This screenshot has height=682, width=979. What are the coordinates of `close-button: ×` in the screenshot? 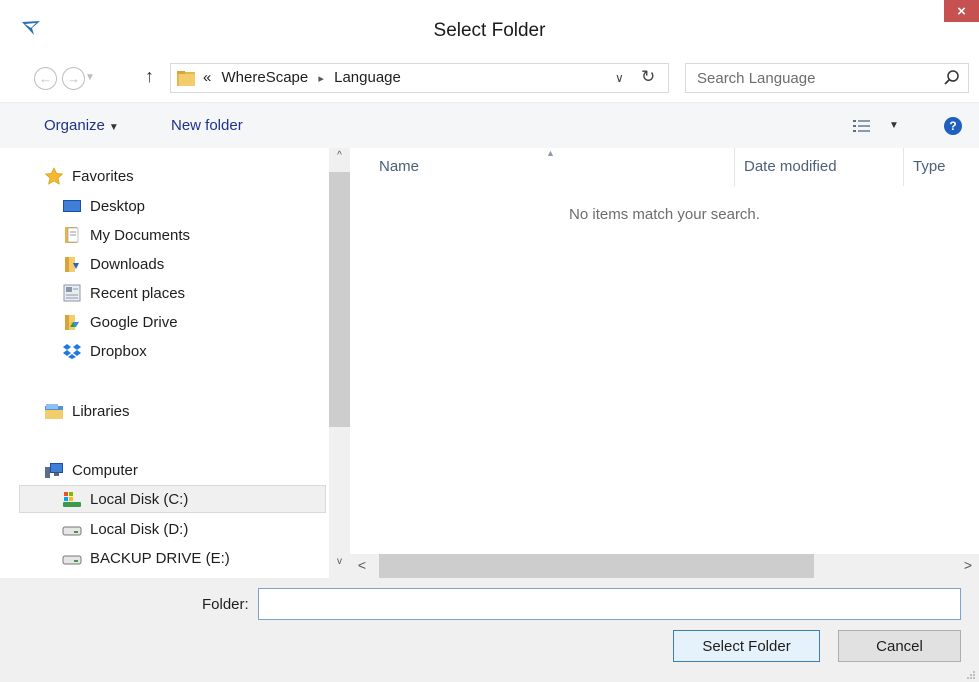 It's located at (961, 11).